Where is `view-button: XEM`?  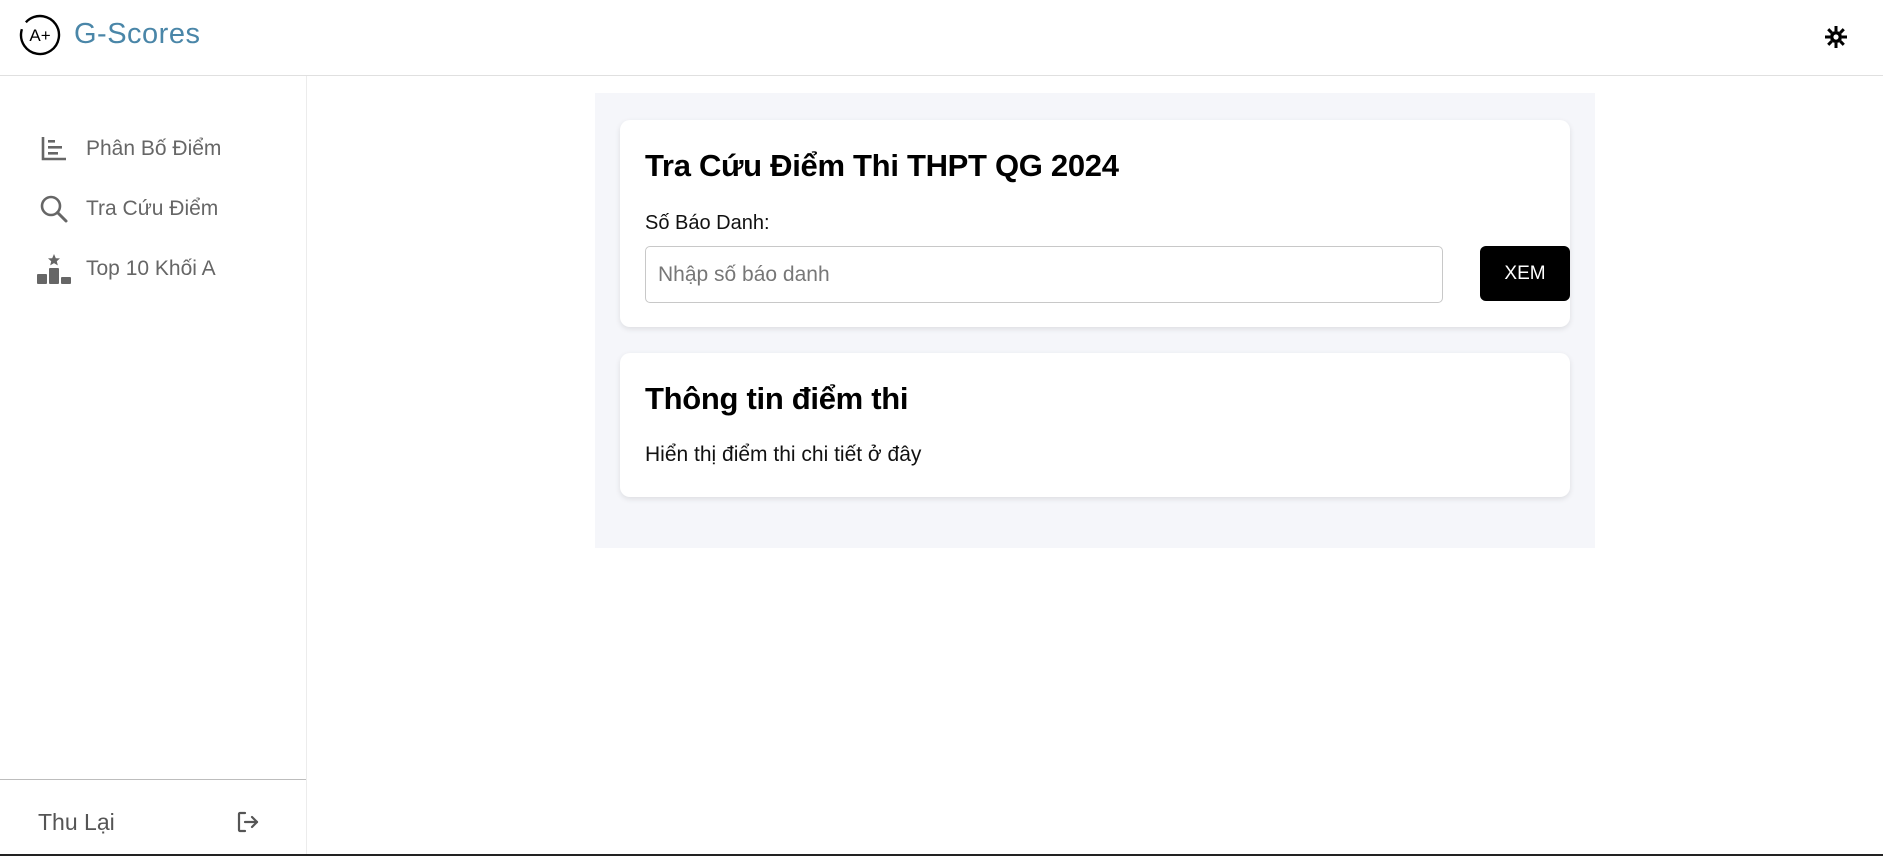 view-button: XEM is located at coordinates (1525, 273).